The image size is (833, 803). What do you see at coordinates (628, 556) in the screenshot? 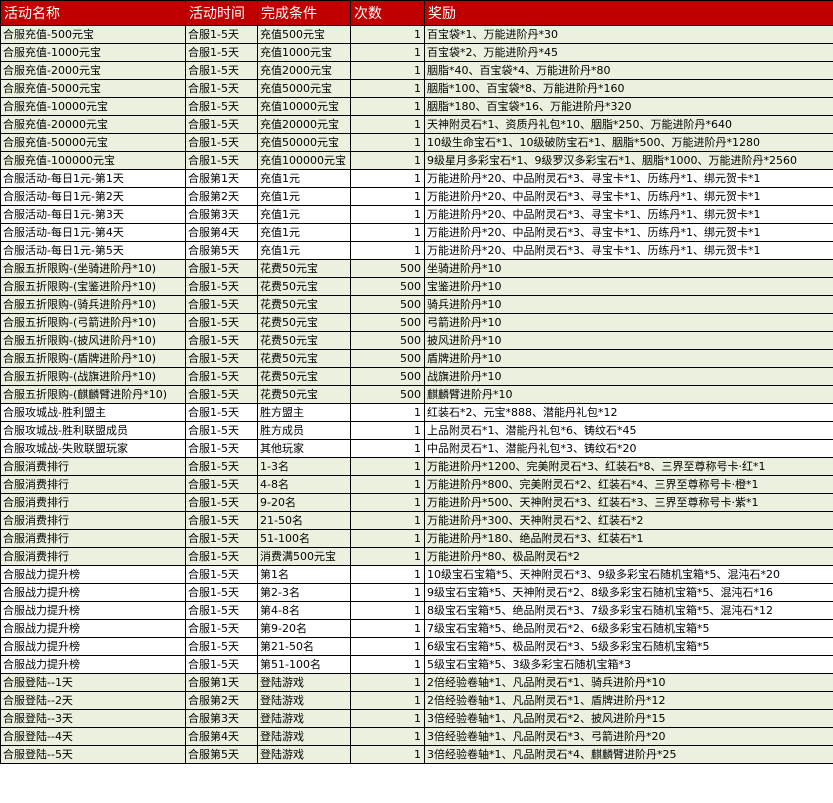
I see `cell-reward: 万能进阶丹*80、极品附灵石*2` at bounding box center [628, 556].